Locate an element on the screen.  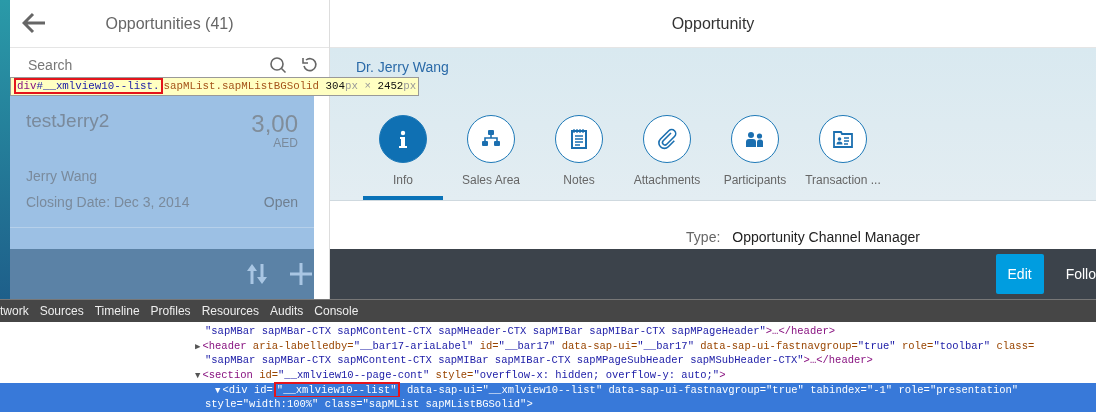
devtools-tab: twork is located at coordinates (14, 311).